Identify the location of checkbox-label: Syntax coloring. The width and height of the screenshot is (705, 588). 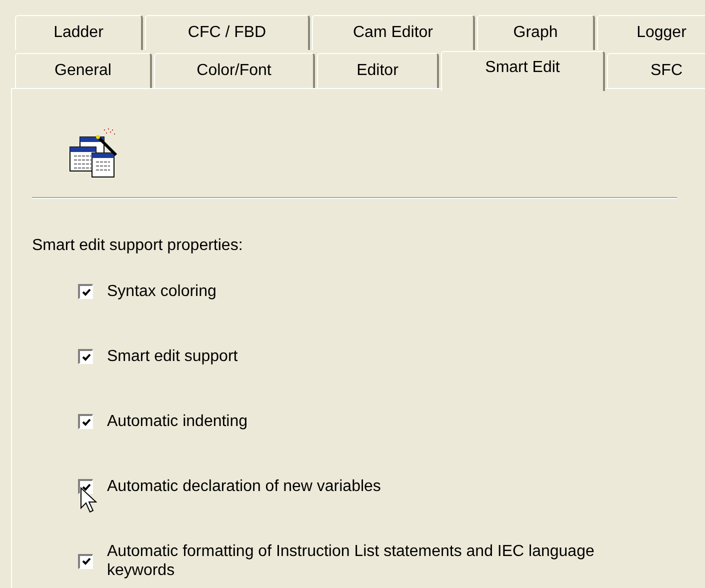
(161, 291).